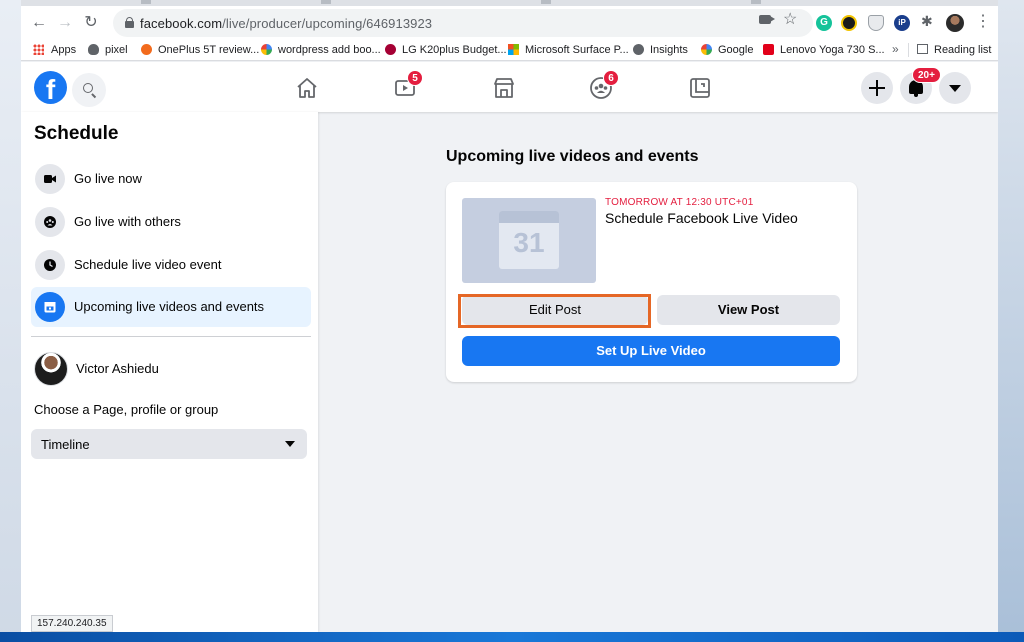  Describe the element at coordinates (748, 310) in the screenshot. I see `view-post-button: View Post` at that location.